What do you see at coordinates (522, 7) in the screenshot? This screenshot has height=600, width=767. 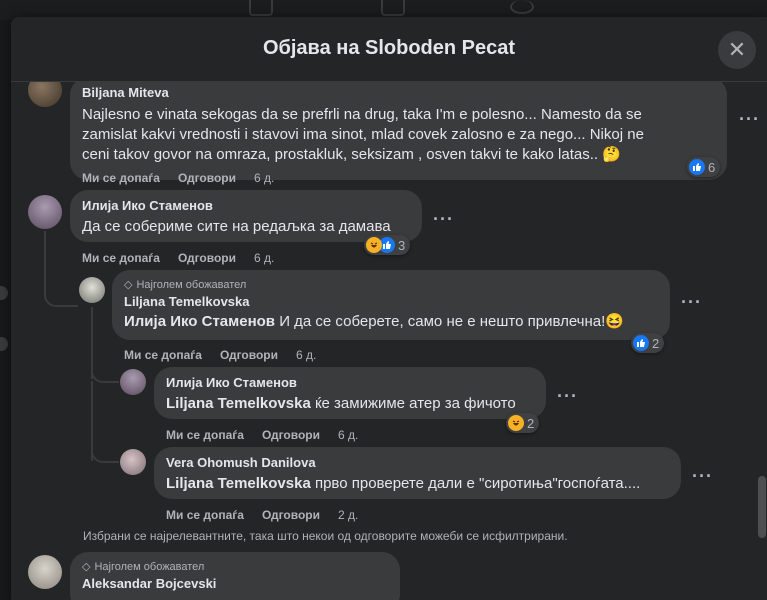 I see `groups-icon` at bounding box center [522, 7].